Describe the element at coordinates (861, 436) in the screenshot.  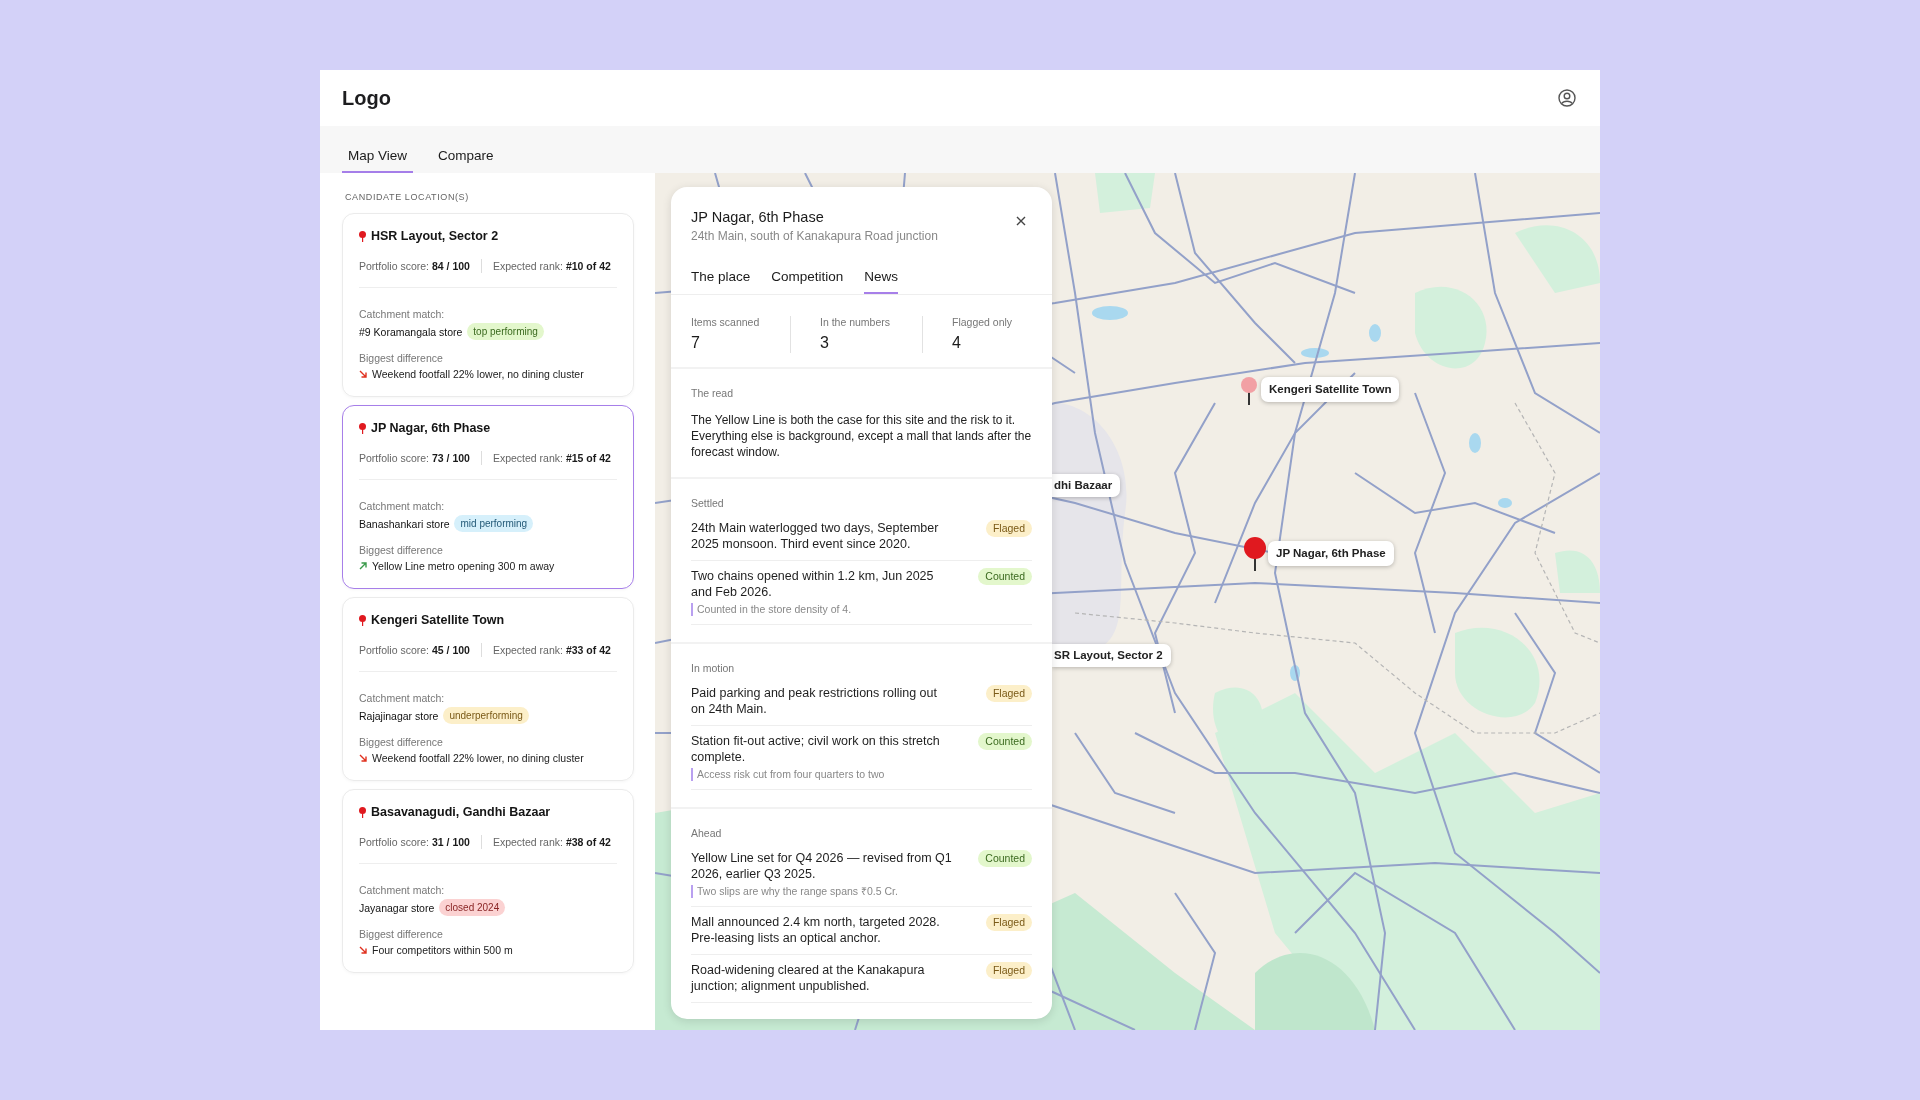
I see `summary-text: The Yellow Line is both the case for this site and the risk to it. Everything else is background, except a mall that lands after the forecast window.` at that location.